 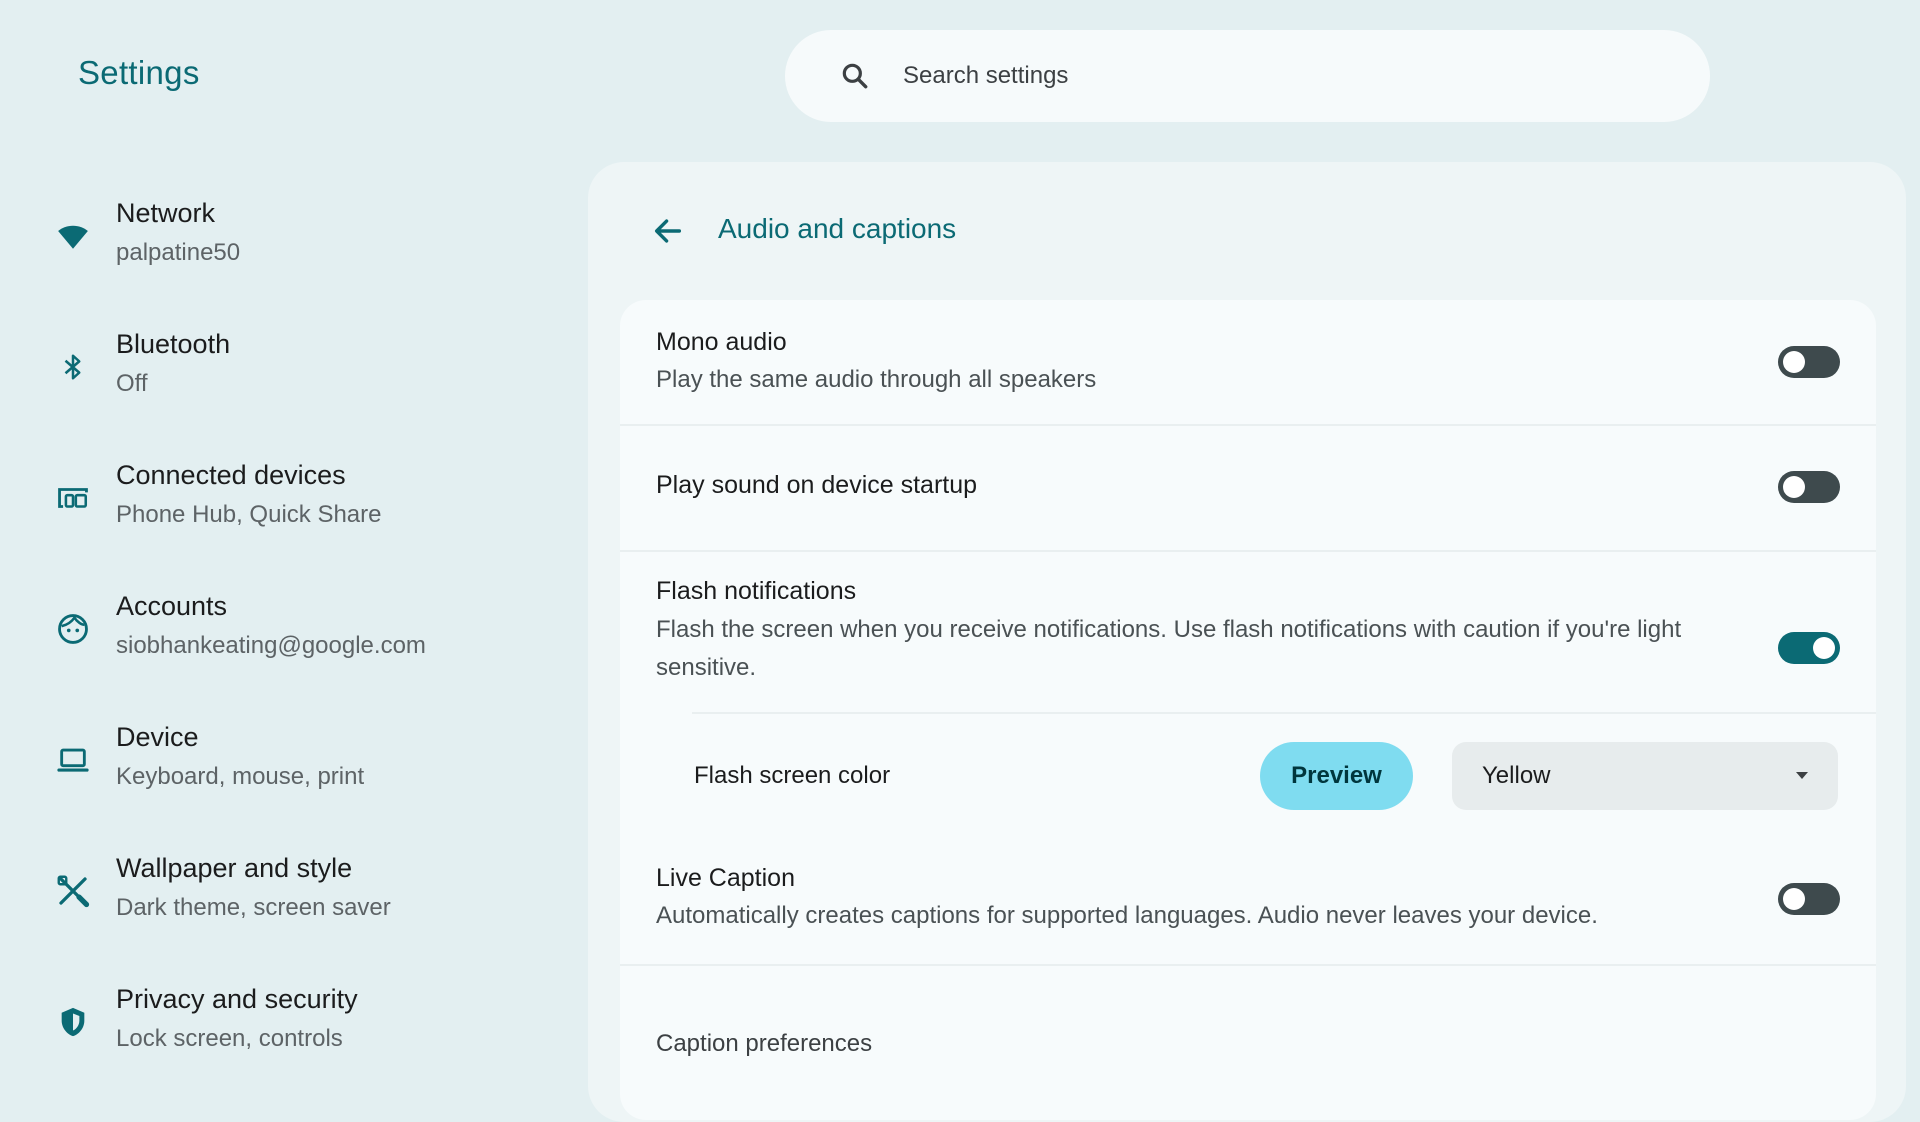 What do you see at coordinates (231, 475) in the screenshot?
I see `sidebar-item-label: Connected devices` at bounding box center [231, 475].